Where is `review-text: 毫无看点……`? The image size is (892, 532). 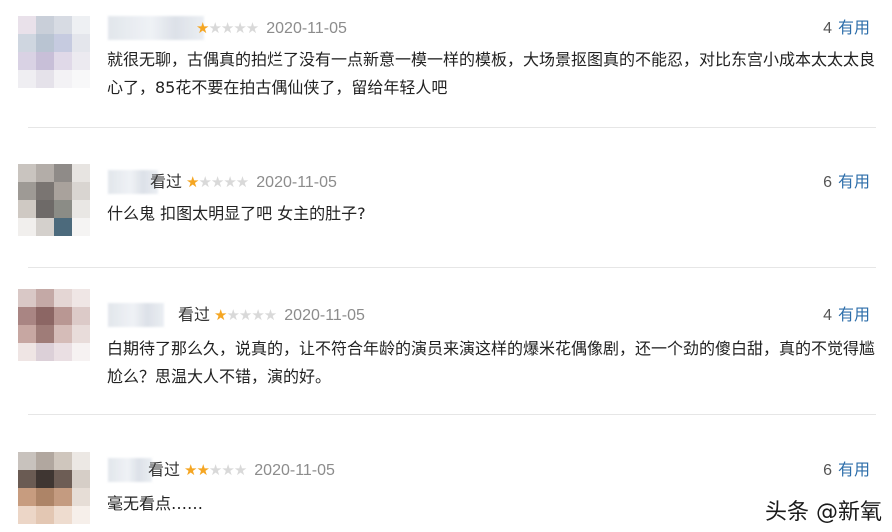 review-text: 毫无看点…… is located at coordinates (155, 503).